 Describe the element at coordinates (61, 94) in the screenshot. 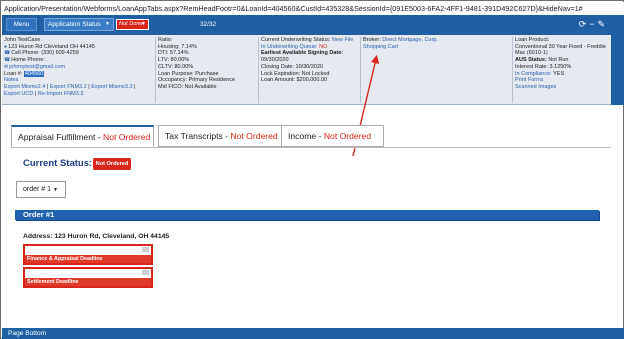

I see `reimport-fnm32-link: Re-Import FNM3.2` at that location.